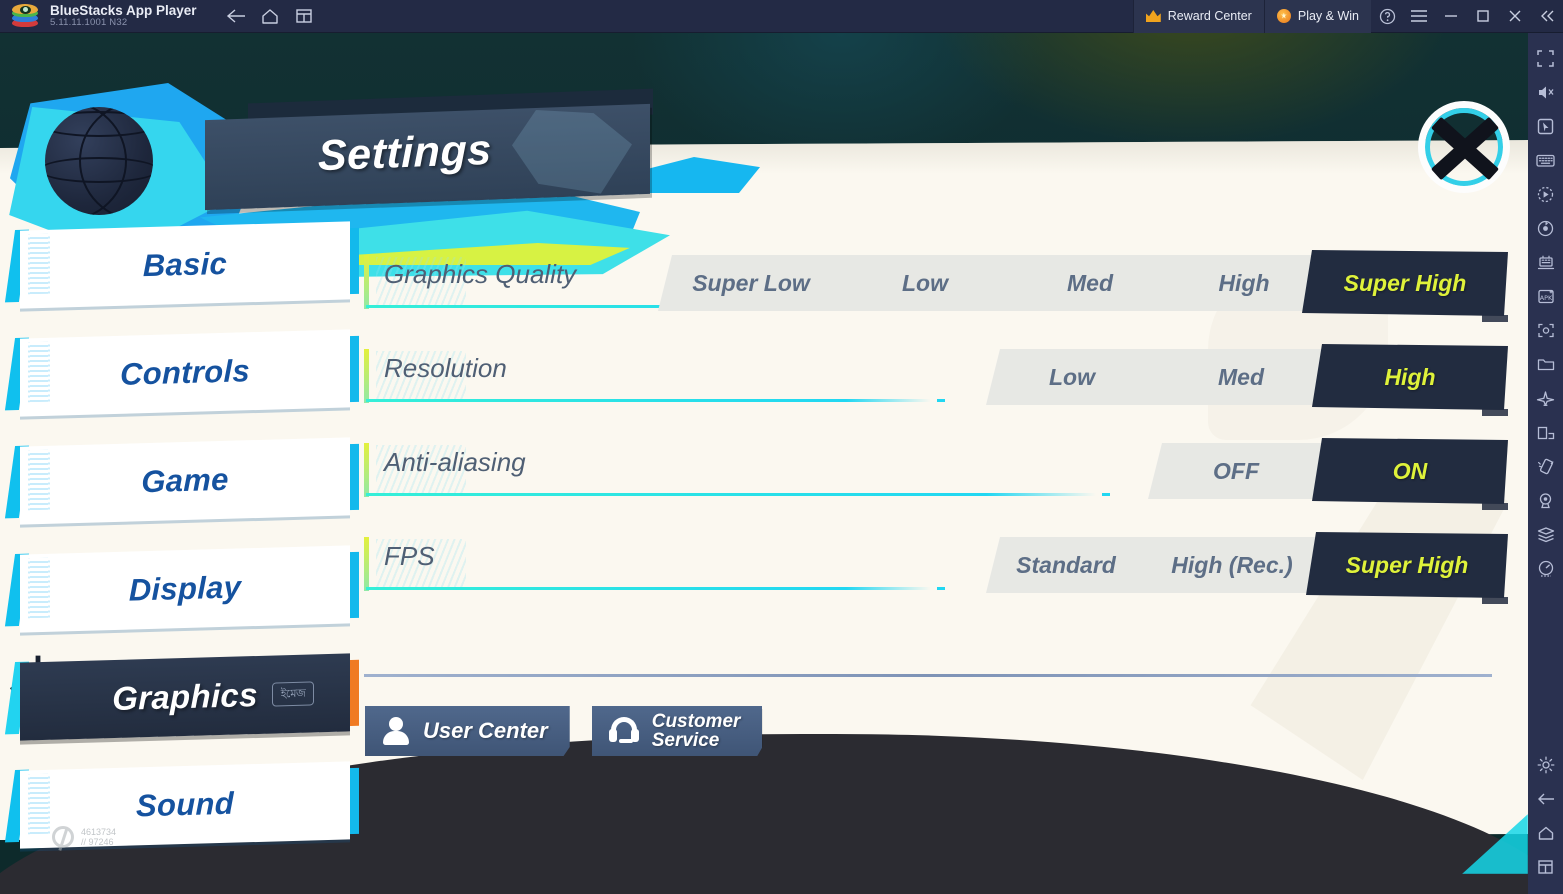 The image size is (1563, 894). What do you see at coordinates (1416, 476) in the screenshot?
I see `option-on: ON` at bounding box center [1416, 476].